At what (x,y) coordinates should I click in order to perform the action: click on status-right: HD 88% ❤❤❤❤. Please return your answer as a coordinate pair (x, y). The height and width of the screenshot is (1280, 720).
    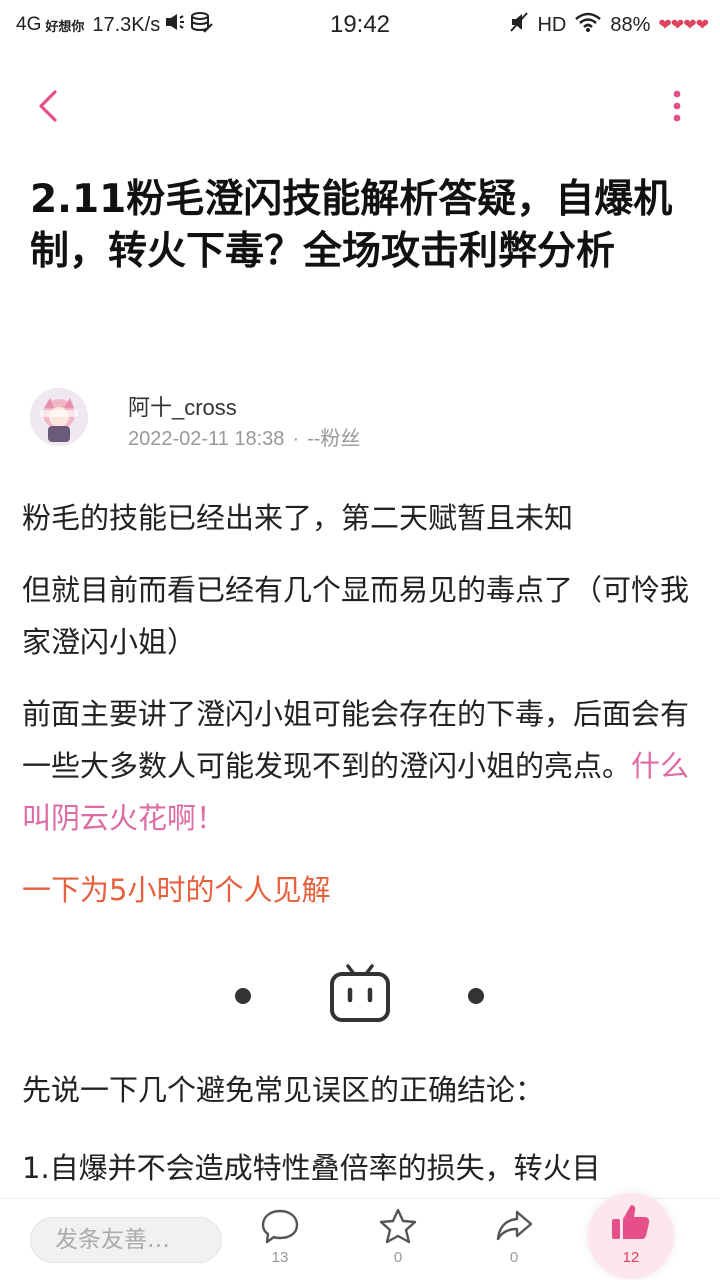
    Looking at the image, I should click on (609, 25).